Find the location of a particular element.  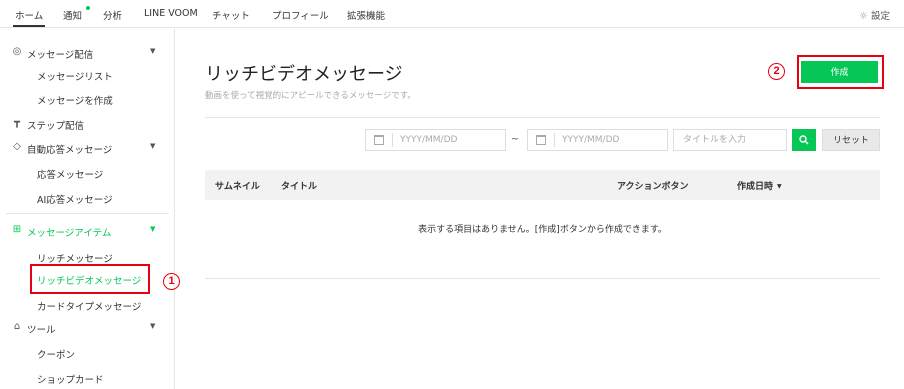

column-header-title: タイトル is located at coordinates (299, 187).